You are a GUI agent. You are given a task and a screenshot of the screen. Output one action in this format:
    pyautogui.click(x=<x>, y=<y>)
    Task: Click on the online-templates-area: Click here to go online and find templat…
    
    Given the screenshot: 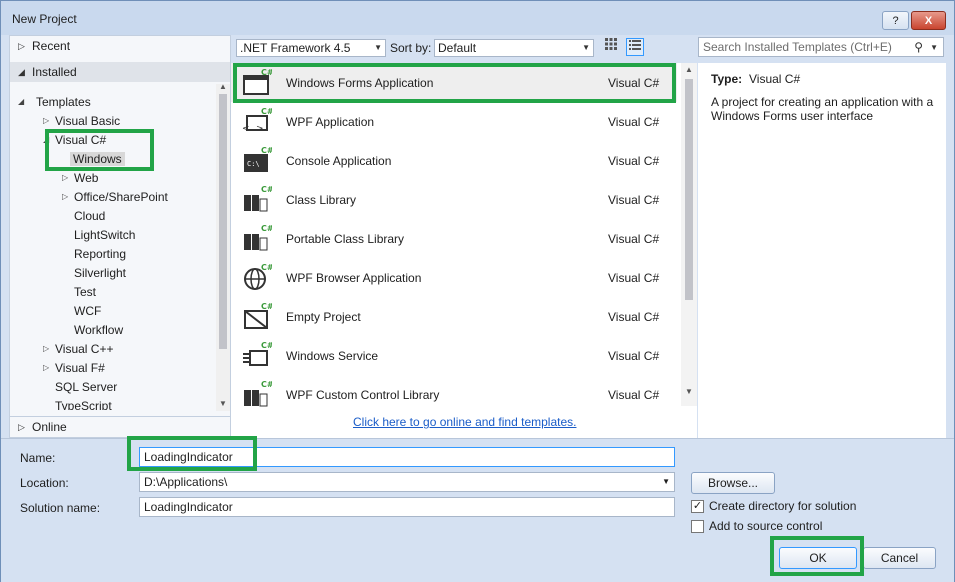 What is the action you would take?
    pyautogui.click(x=464, y=423)
    